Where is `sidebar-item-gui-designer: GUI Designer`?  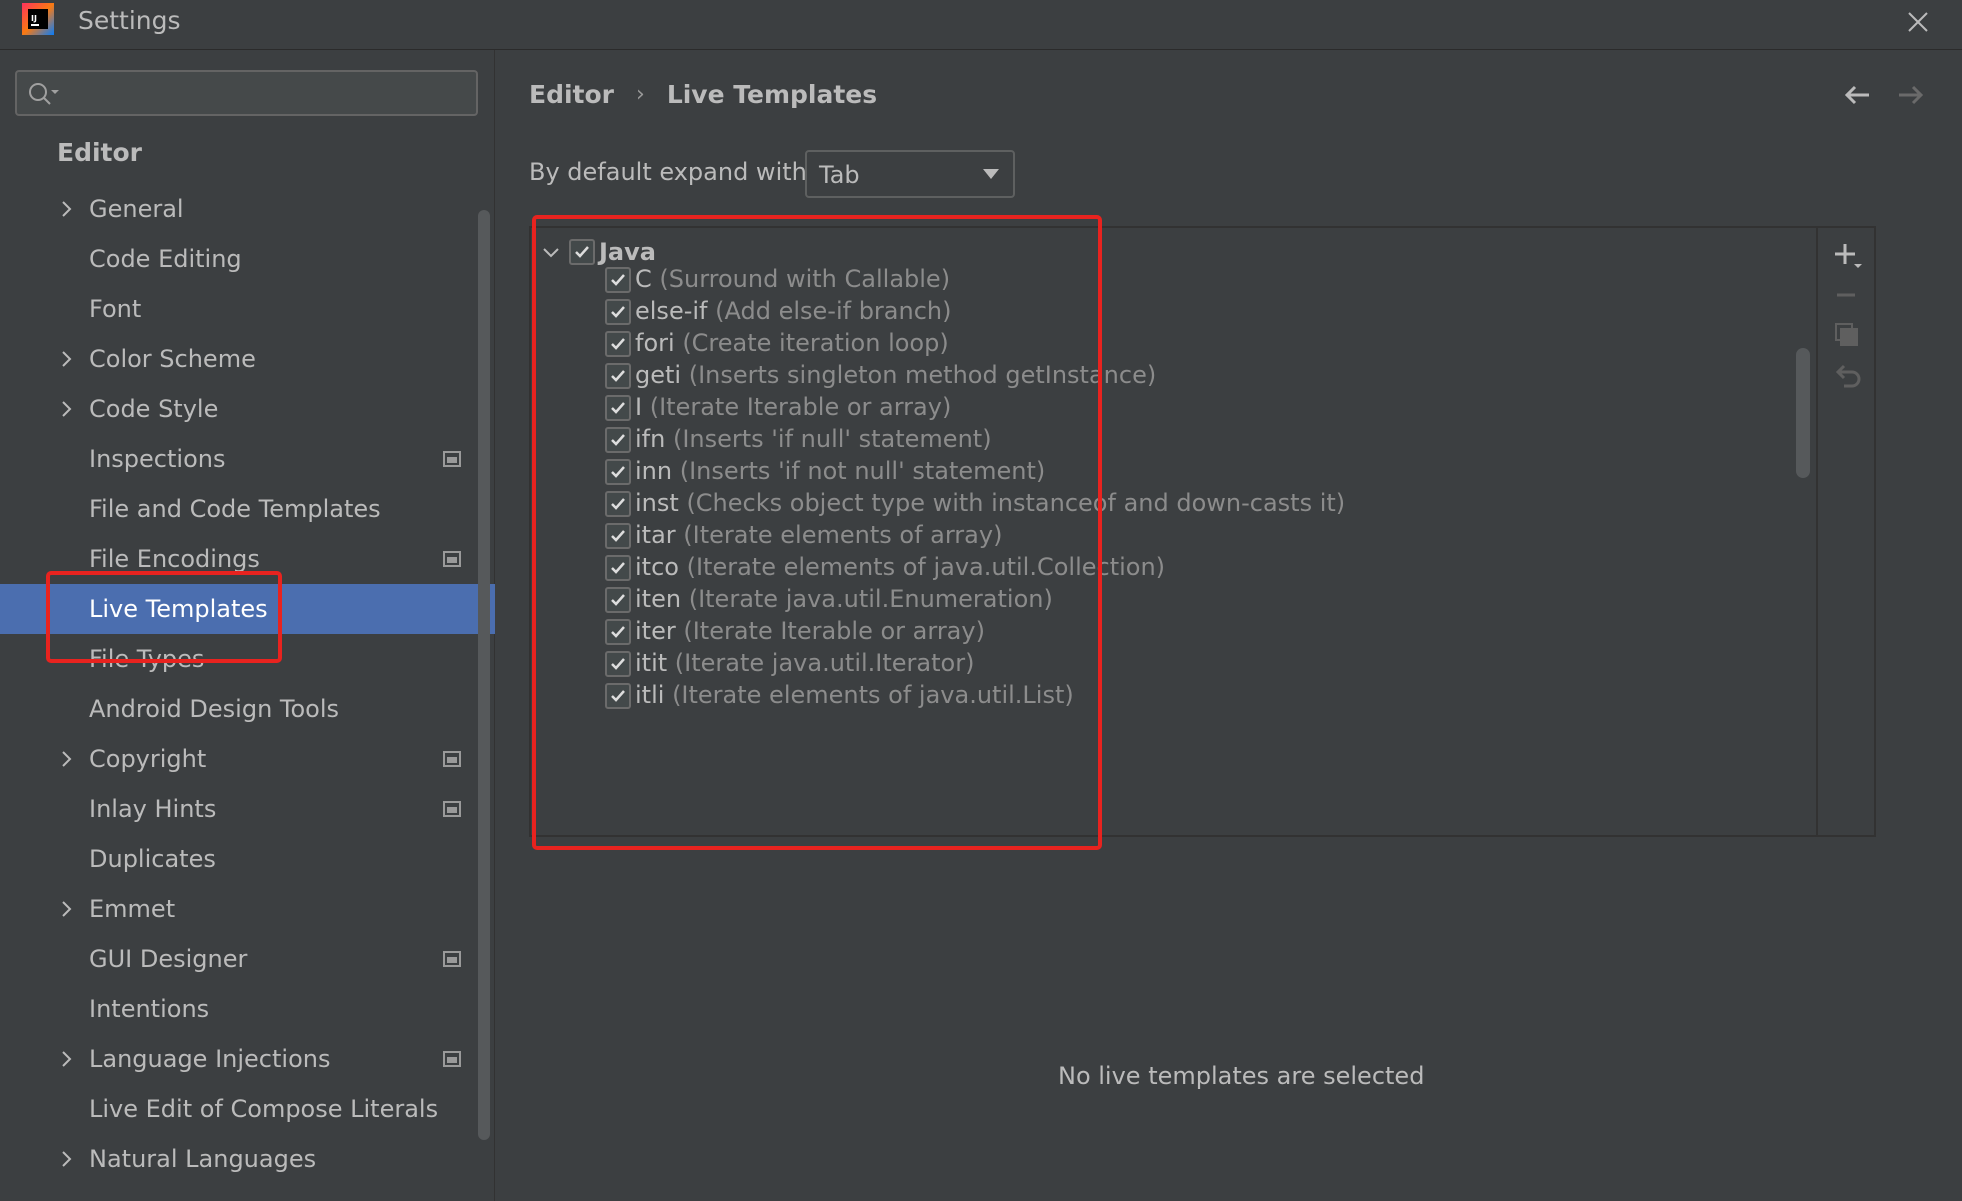 sidebar-item-gui-designer: GUI Designer is located at coordinates (247, 959).